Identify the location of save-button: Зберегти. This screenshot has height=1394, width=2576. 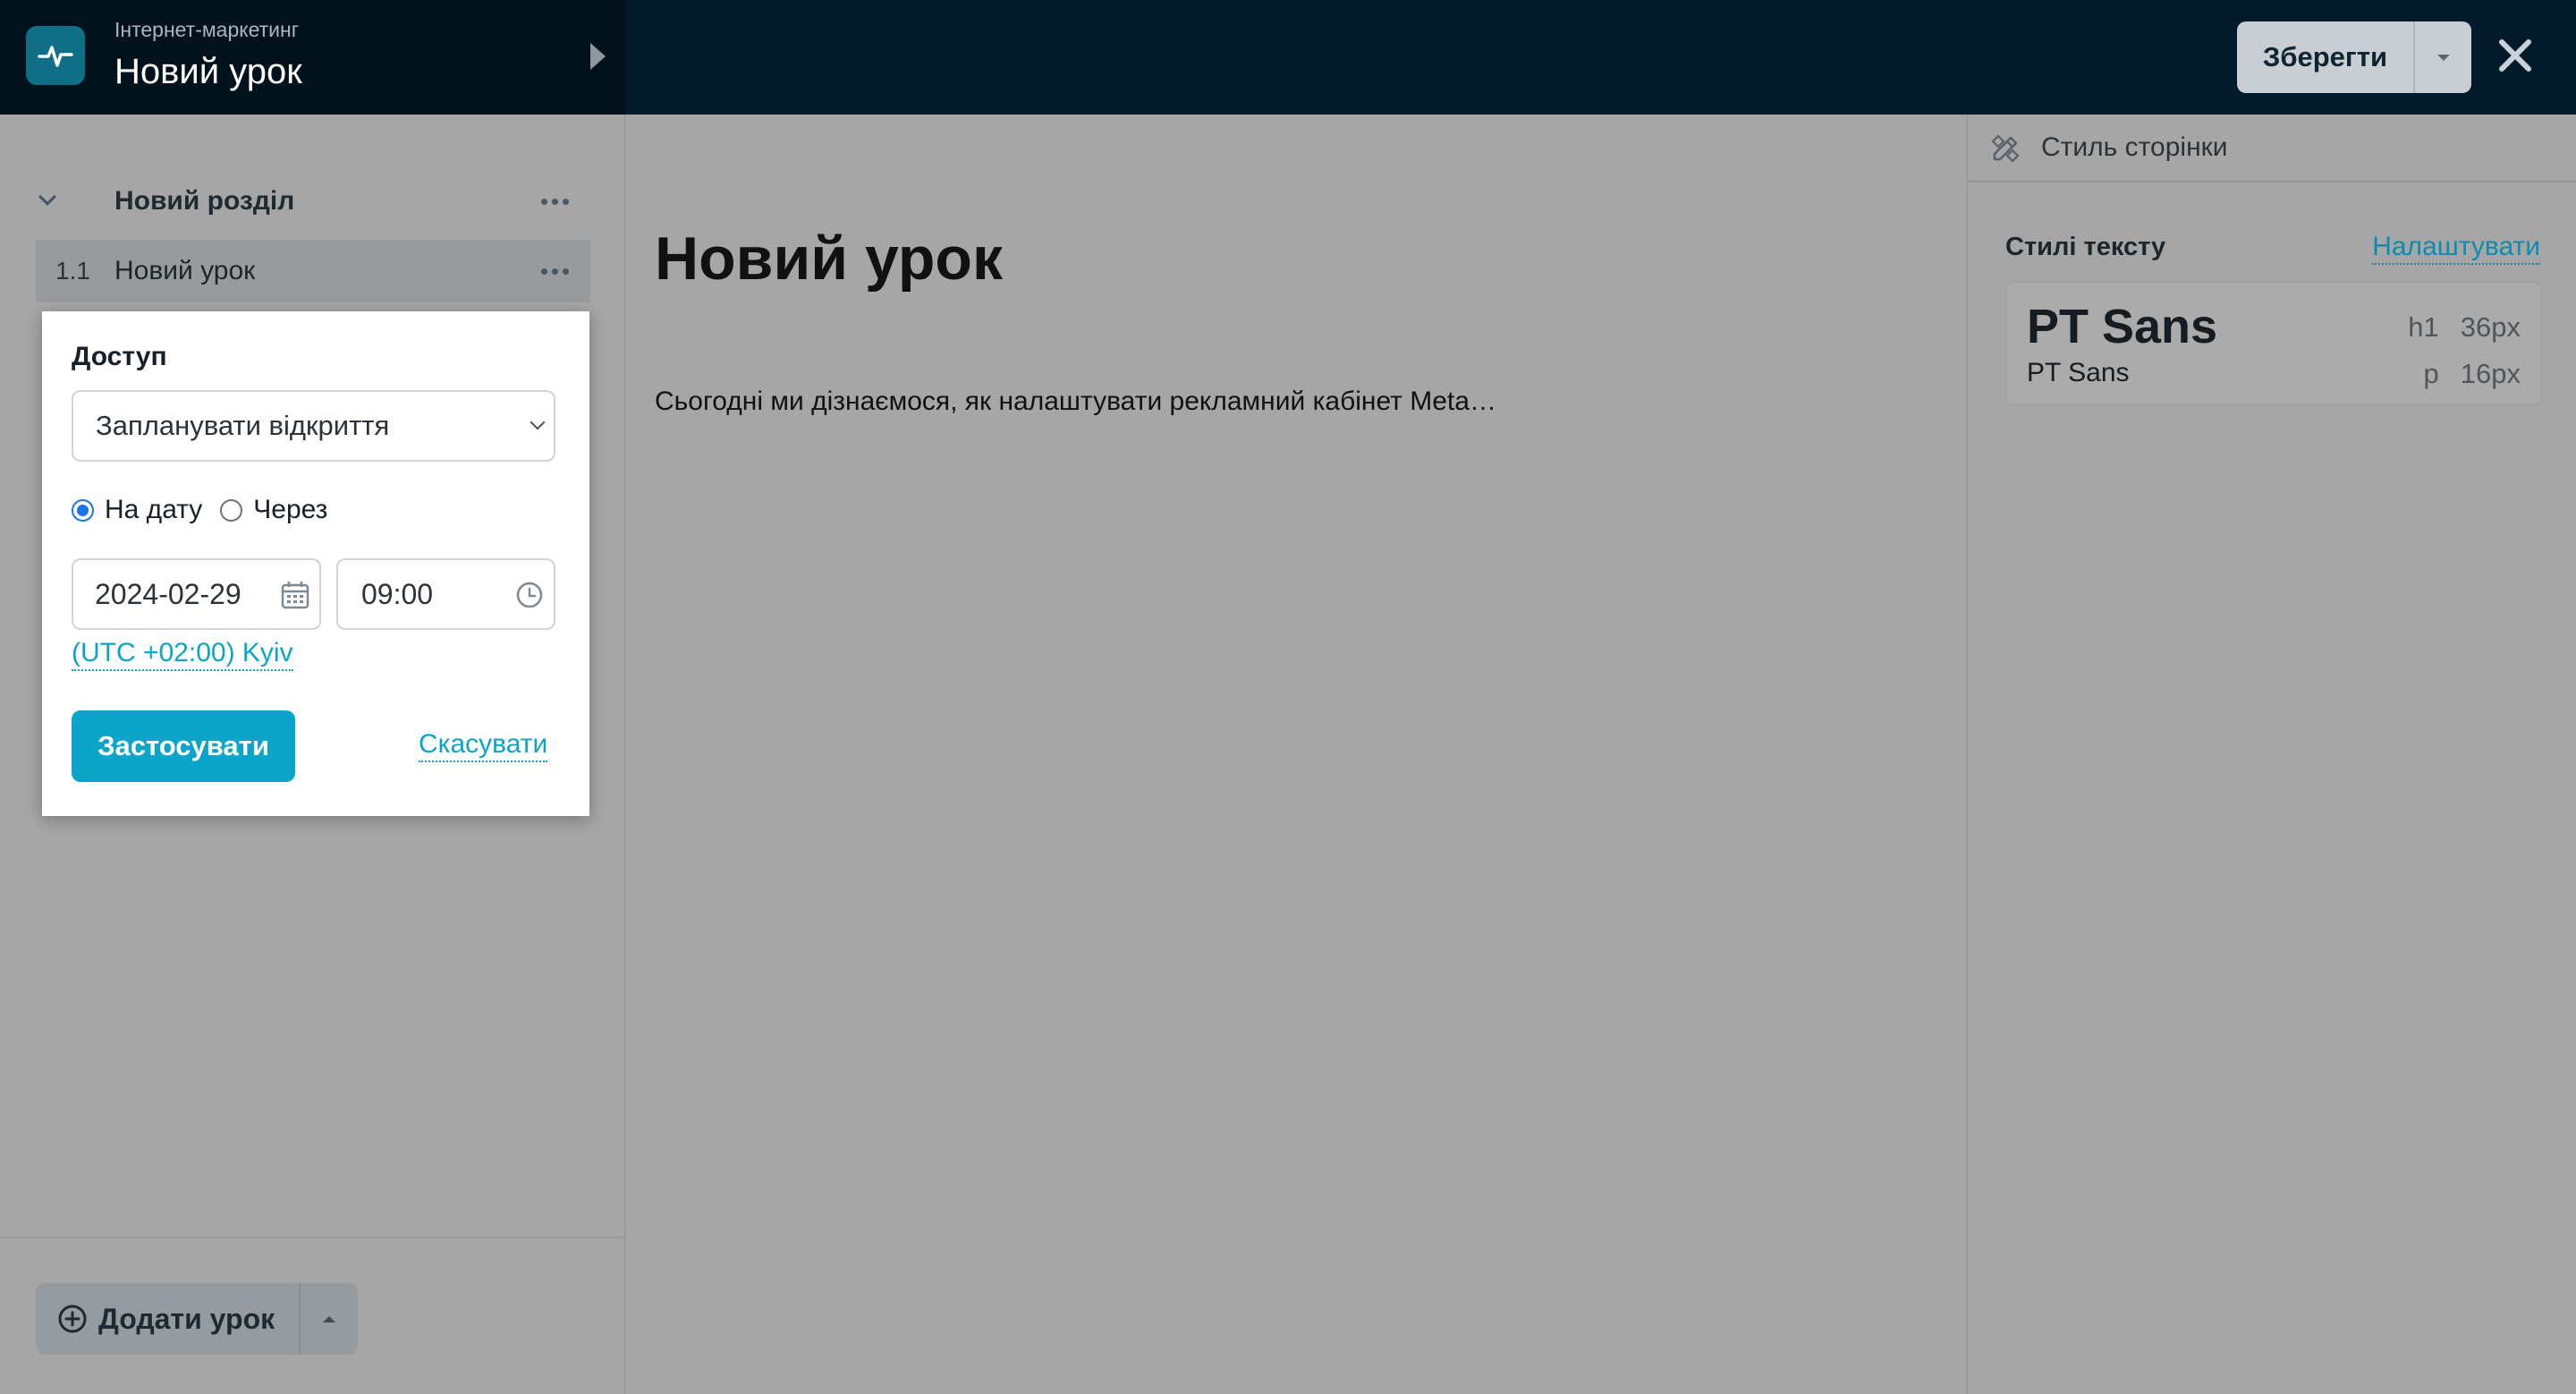
(2326, 57).